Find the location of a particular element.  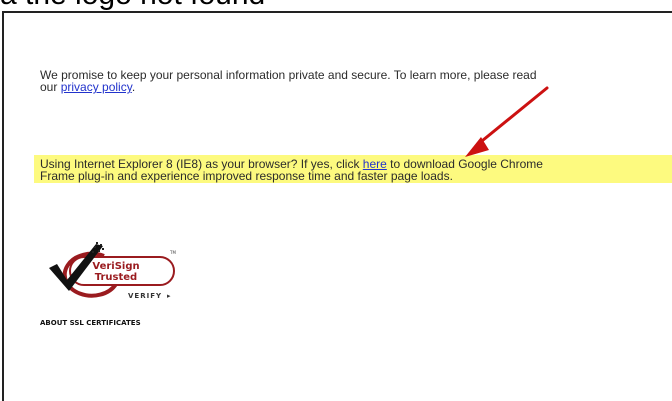

privacy-line2-suffix: . is located at coordinates (133, 87).